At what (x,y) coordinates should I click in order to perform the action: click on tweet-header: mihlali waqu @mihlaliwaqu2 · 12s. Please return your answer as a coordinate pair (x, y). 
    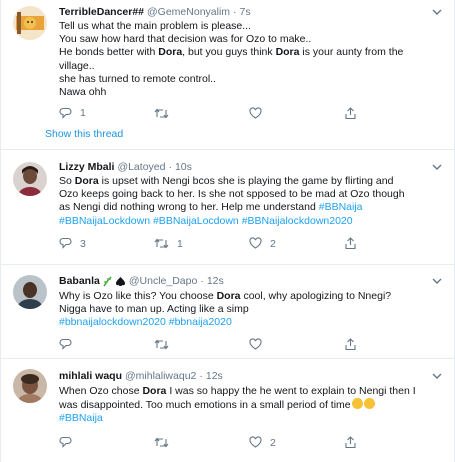
    Looking at the image, I should click on (251, 376).